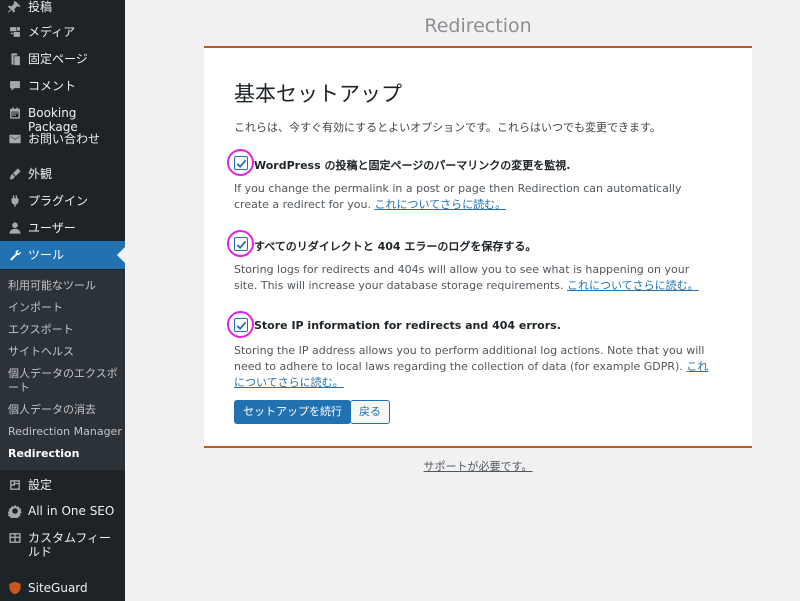  I want to click on table-icon, so click(15, 538).